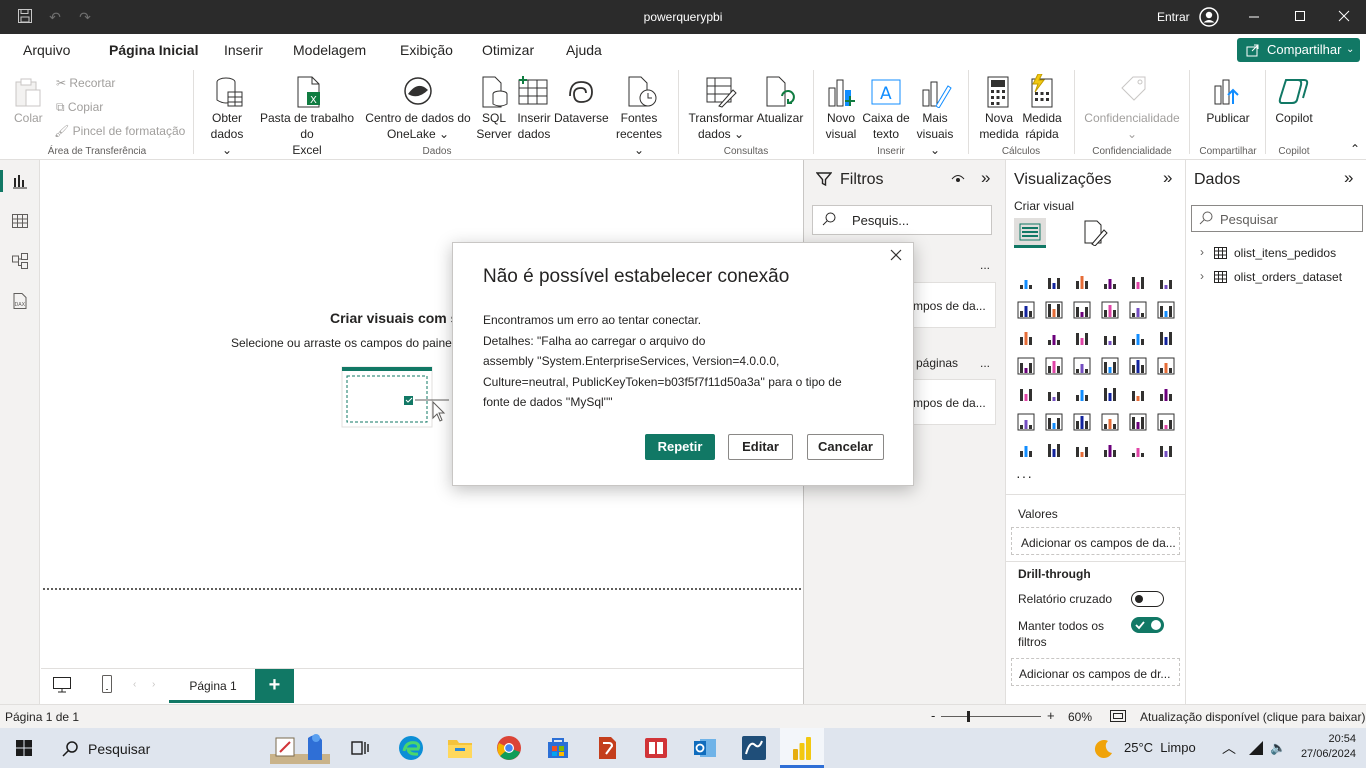 The height and width of the screenshot is (768, 1366). What do you see at coordinates (62, 685) in the screenshot?
I see `desktop-layout-icon` at bounding box center [62, 685].